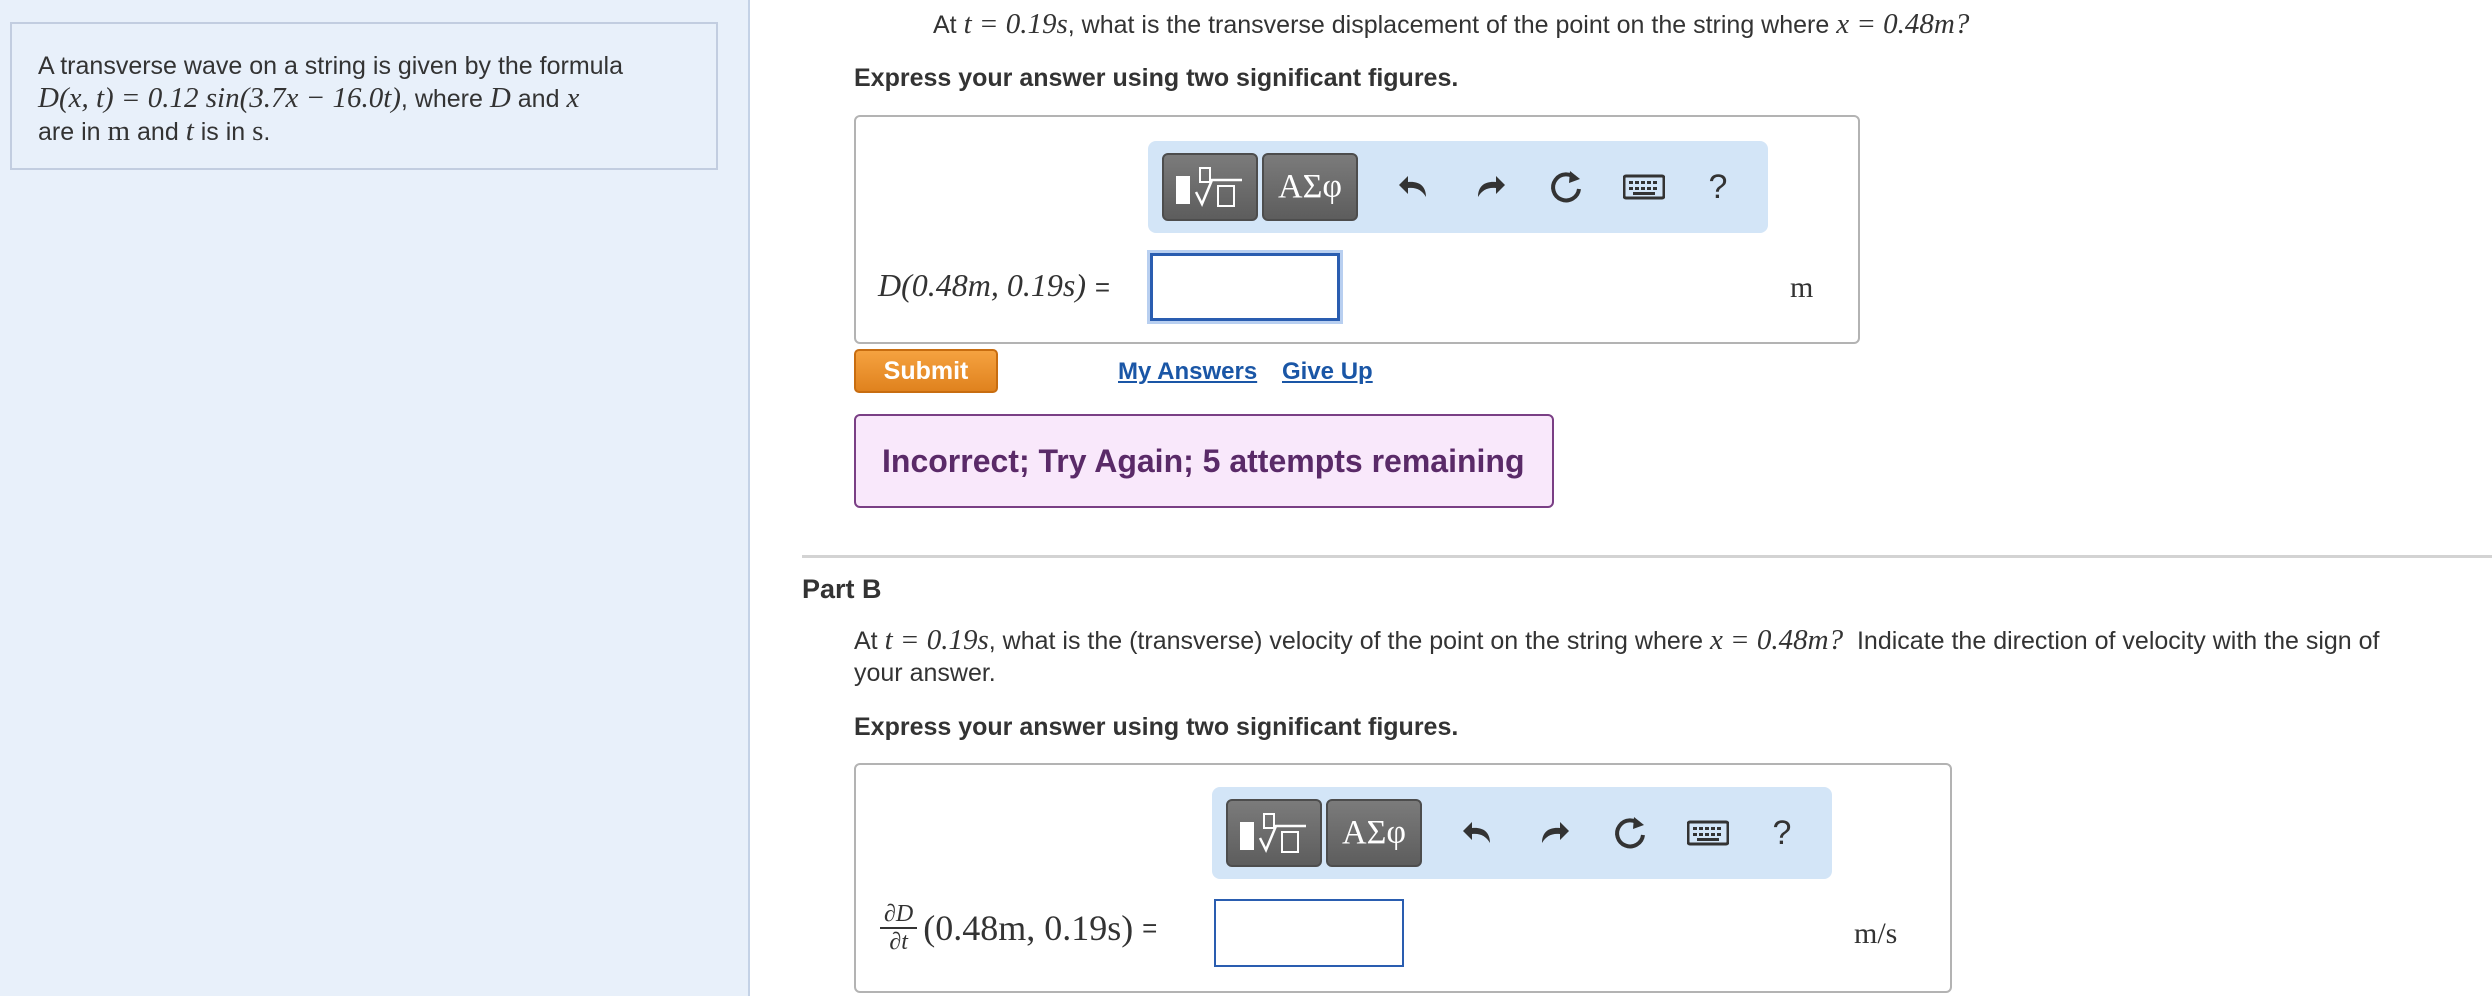  Describe the element at coordinates (1903, 24) in the screenshot. I see `part-a-q-position: x = 0.48m?` at that location.